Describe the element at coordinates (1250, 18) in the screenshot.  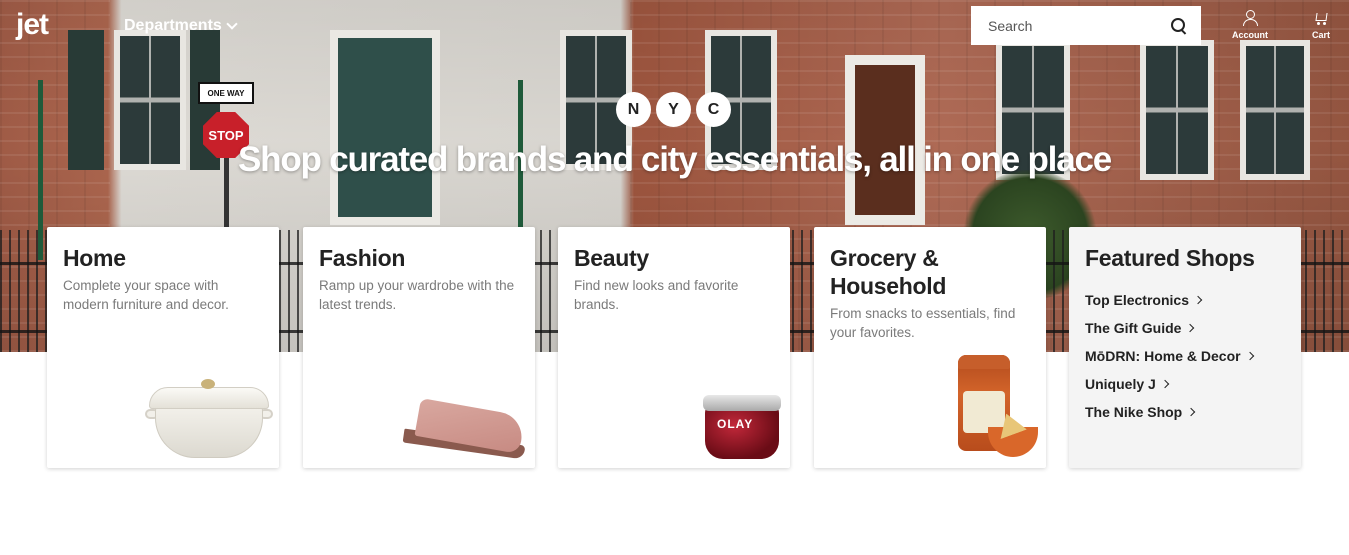
I see `account-icon` at that location.